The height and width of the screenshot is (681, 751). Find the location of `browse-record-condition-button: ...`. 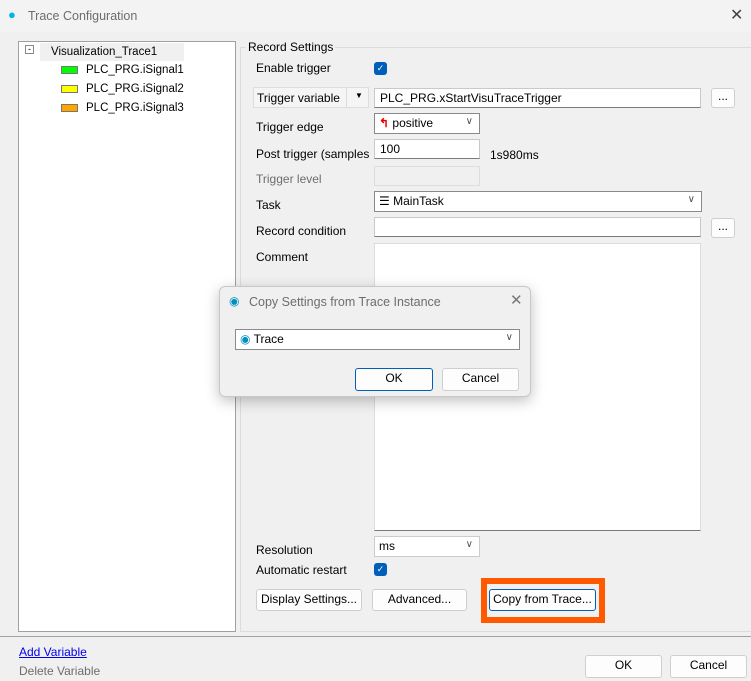

browse-record-condition-button: ... is located at coordinates (723, 228).